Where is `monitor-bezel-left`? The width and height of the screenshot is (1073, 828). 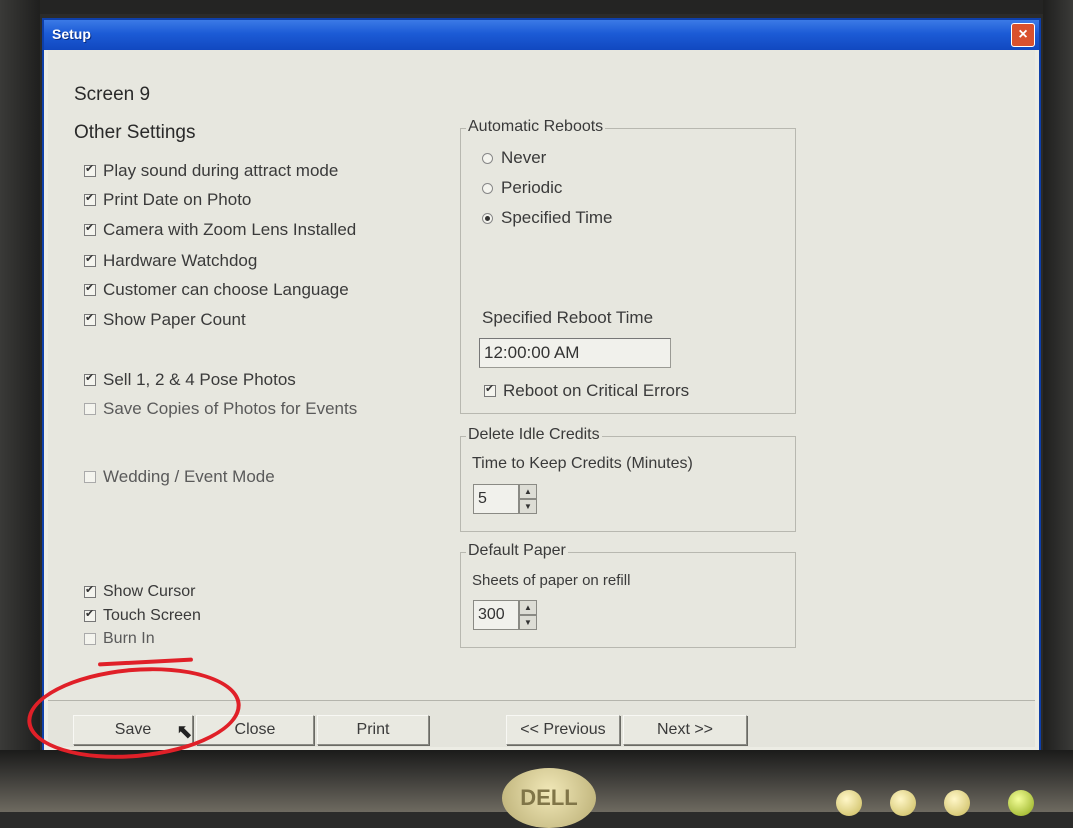 monitor-bezel-left is located at coordinates (20, 406).